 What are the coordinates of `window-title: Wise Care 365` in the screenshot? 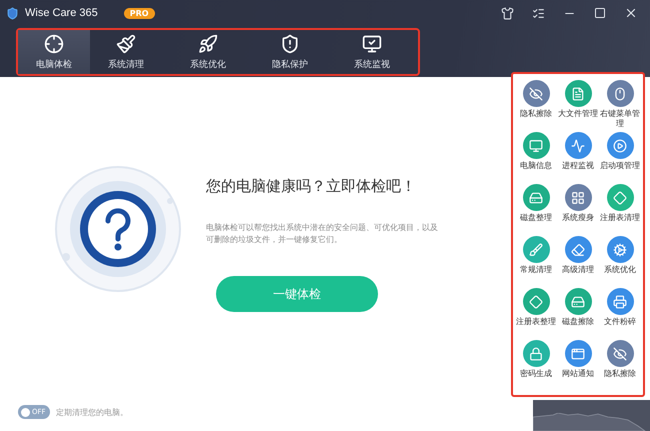 It's located at (61, 13).